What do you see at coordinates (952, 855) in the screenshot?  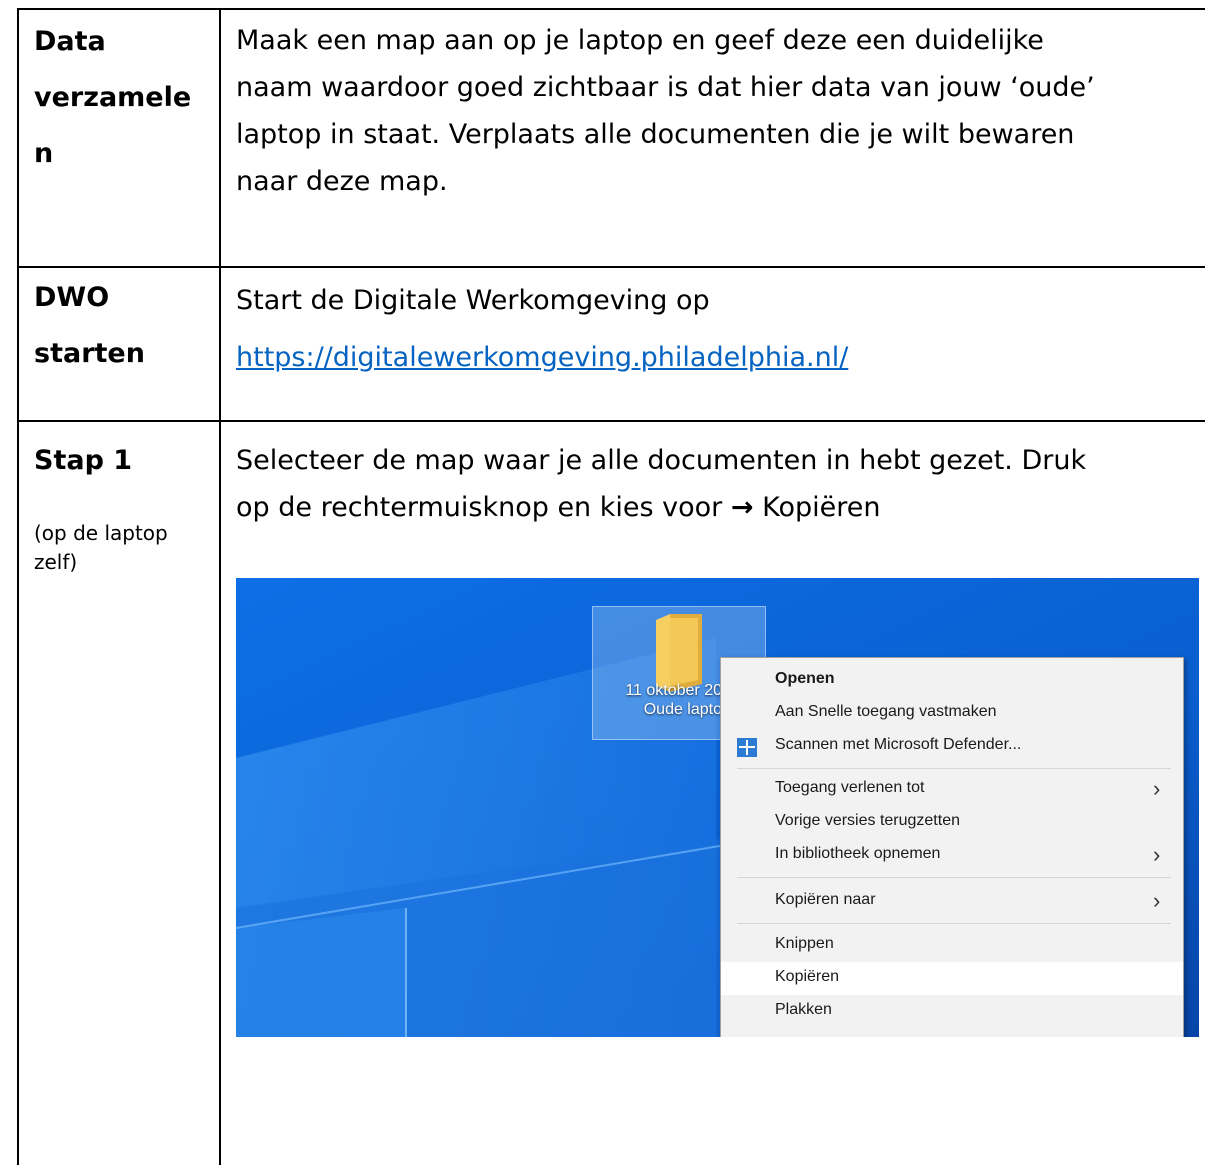 I see `menu-item-bibliotheek: In bibliotheek opnemen ›` at bounding box center [952, 855].